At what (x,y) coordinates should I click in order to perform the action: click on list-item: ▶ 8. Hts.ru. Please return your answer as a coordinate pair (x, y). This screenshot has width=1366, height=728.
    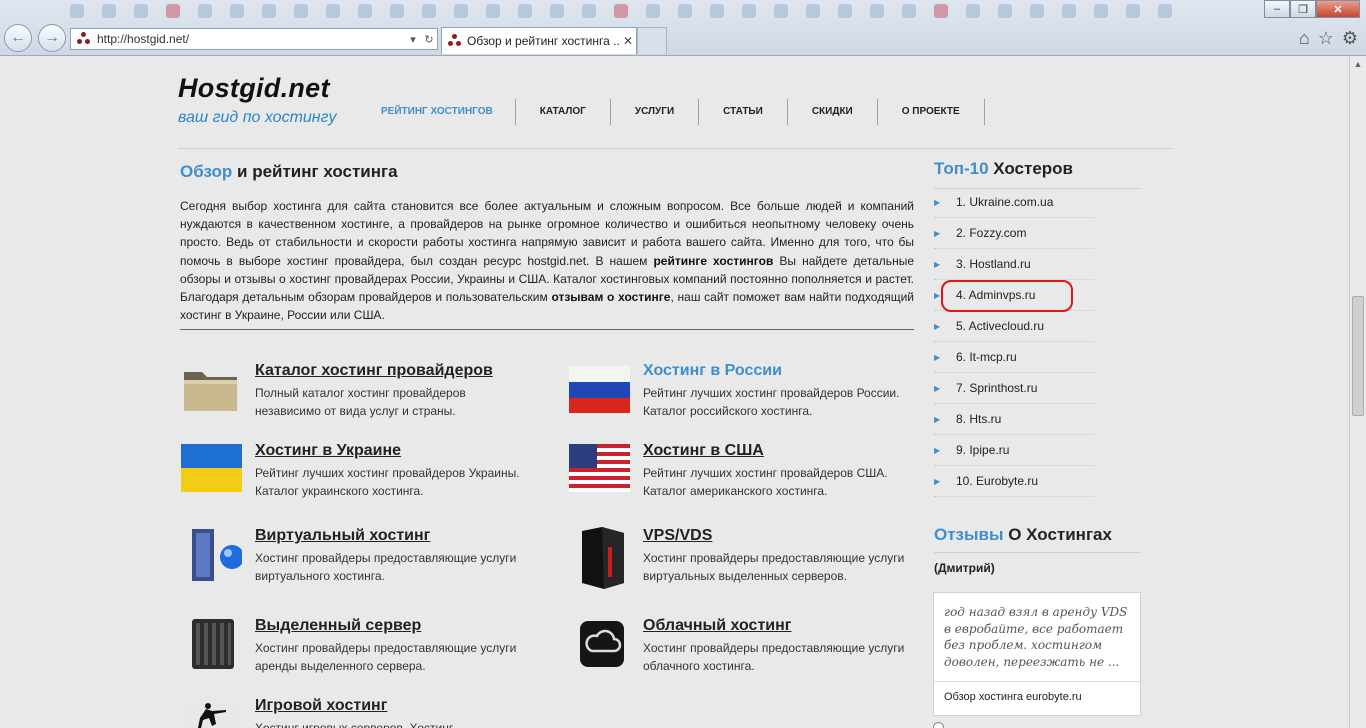
    Looking at the image, I should click on (1014, 419).